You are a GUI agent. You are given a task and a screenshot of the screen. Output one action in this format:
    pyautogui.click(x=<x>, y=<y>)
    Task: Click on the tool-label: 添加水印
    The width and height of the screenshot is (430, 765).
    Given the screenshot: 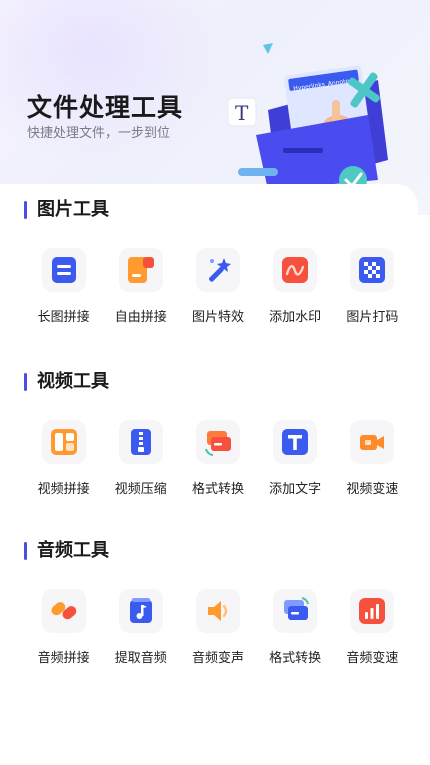 What is the action you would take?
    pyautogui.click(x=295, y=317)
    